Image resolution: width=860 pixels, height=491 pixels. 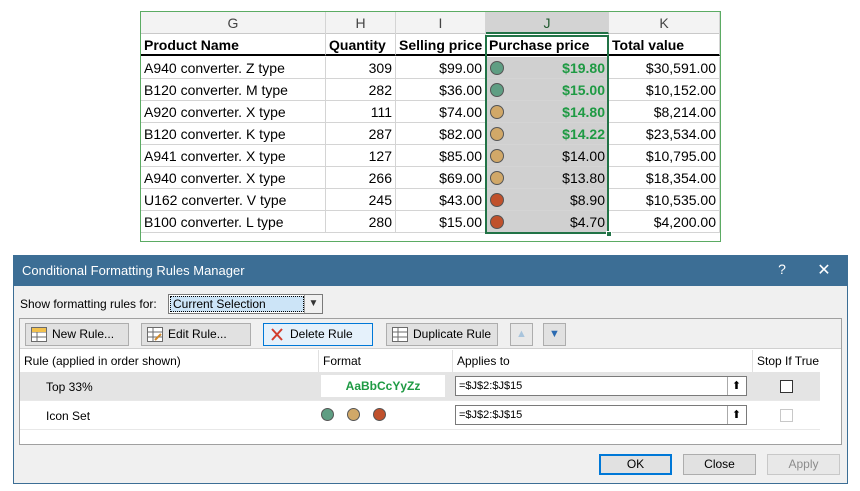 What do you see at coordinates (664, 23) in the screenshot?
I see `column-header-k: K` at bounding box center [664, 23].